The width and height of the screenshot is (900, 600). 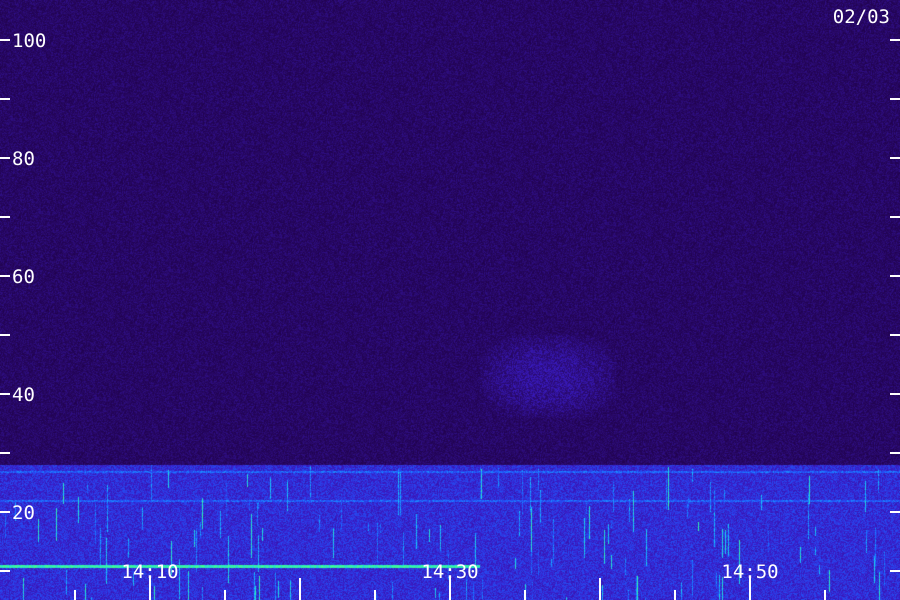 What do you see at coordinates (23, 277) in the screenshot?
I see `y-tick-label: 60` at bounding box center [23, 277].